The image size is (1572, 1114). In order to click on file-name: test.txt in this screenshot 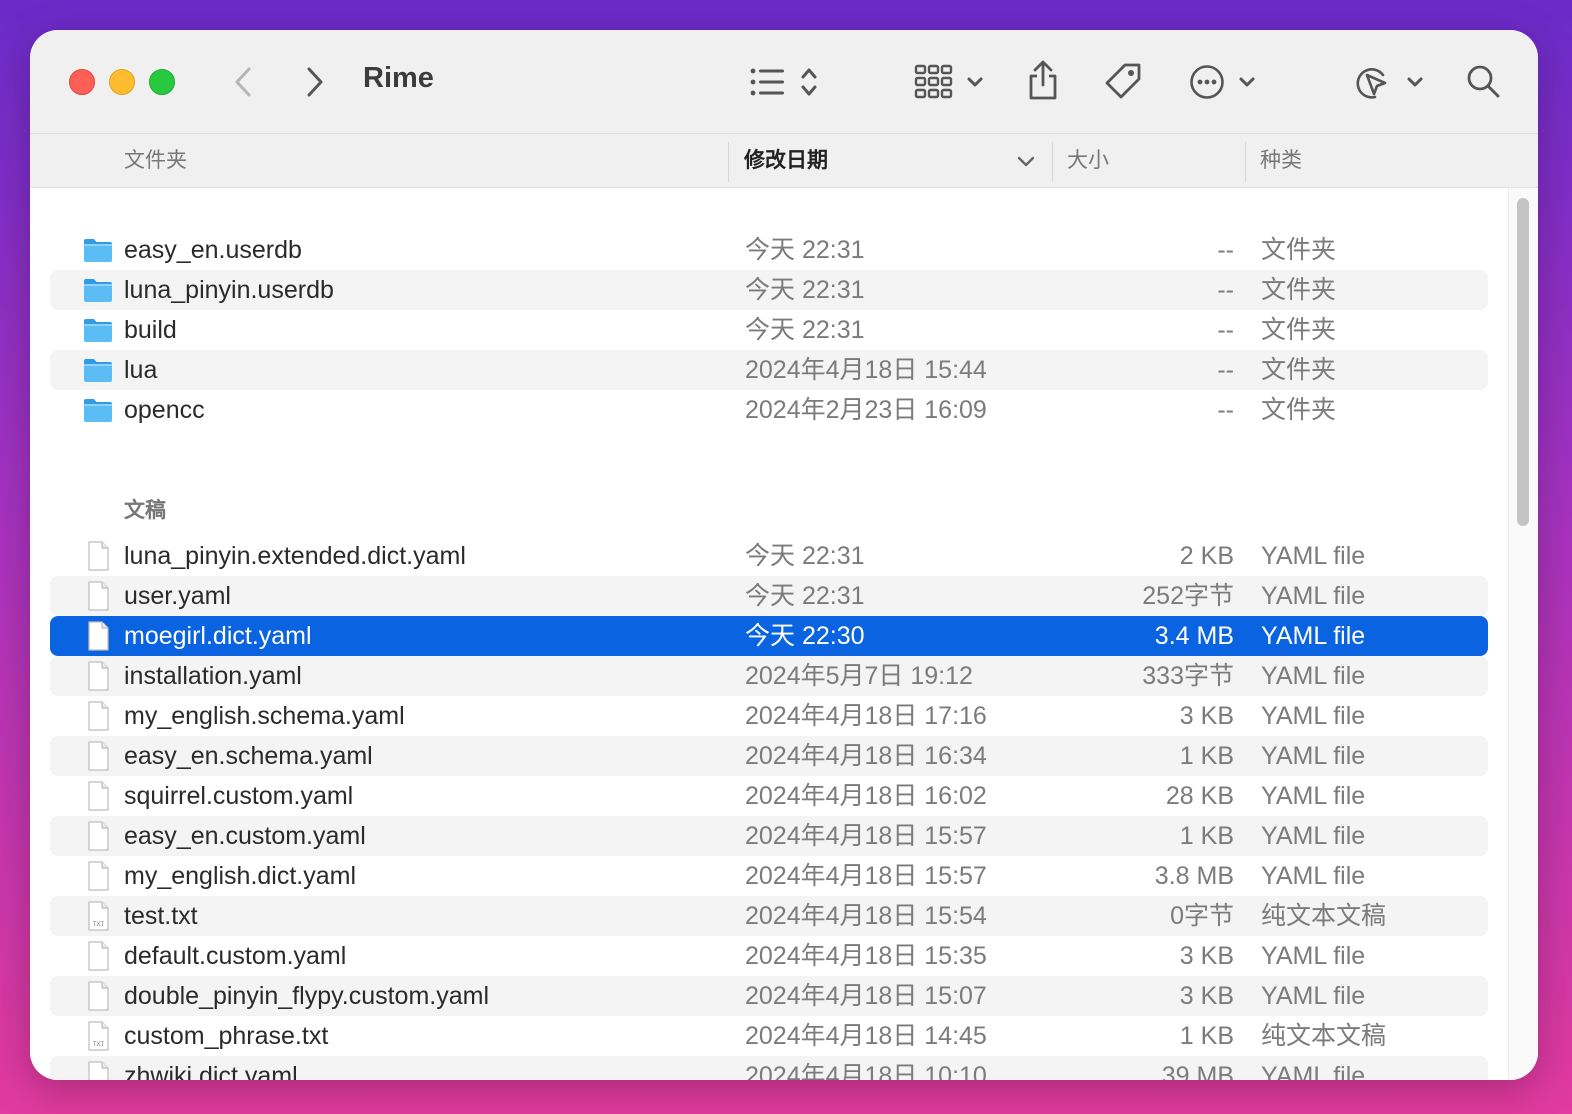, I will do `click(161, 916)`.